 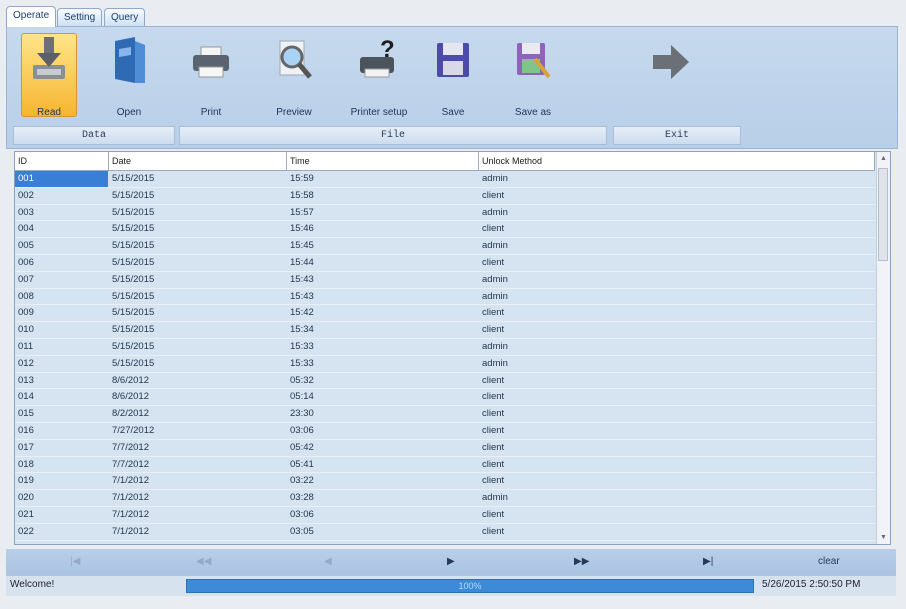 What do you see at coordinates (453, 112) in the screenshot?
I see `save-label: Save` at bounding box center [453, 112].